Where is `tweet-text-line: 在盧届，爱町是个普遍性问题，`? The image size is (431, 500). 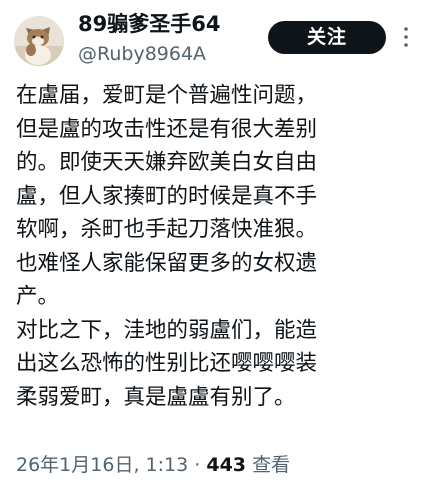 tweet-text-line: 在盧届，爱町是个普遍性问题， is located at coordinates (167, 95).